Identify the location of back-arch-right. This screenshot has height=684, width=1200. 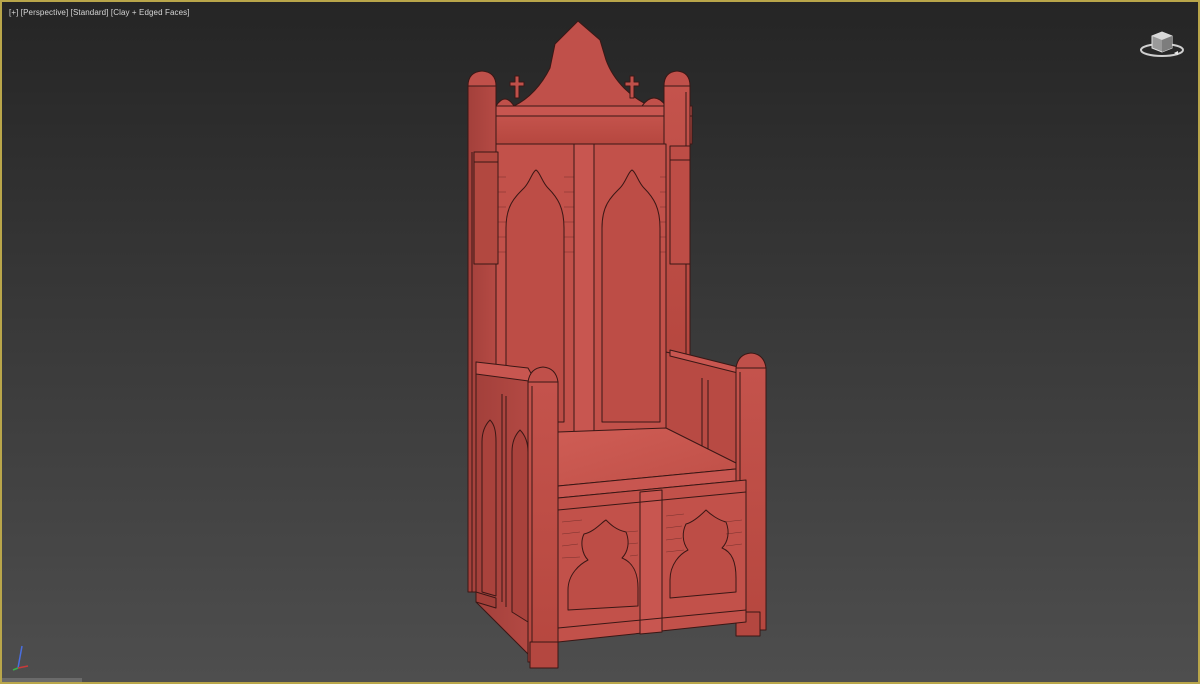
(631, 296).